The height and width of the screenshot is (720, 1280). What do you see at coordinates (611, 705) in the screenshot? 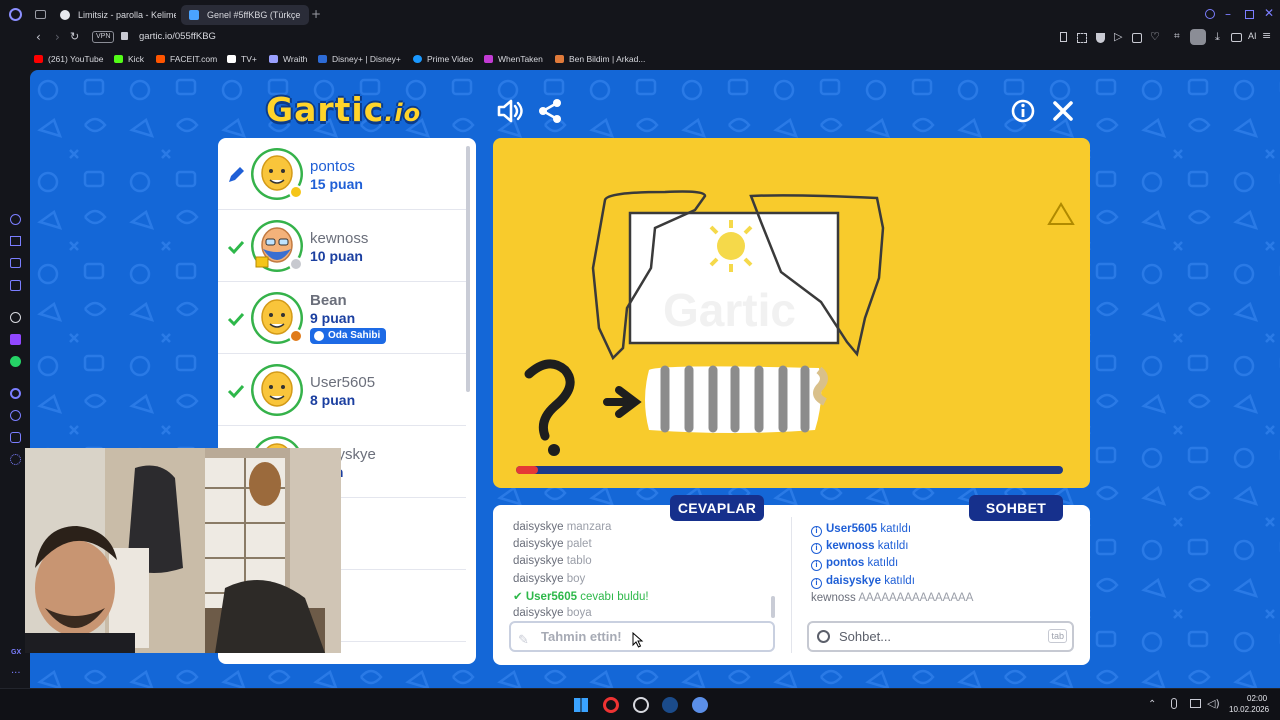
I see `opera-gx-taskbar-icon` at bounding box center [611, 705].